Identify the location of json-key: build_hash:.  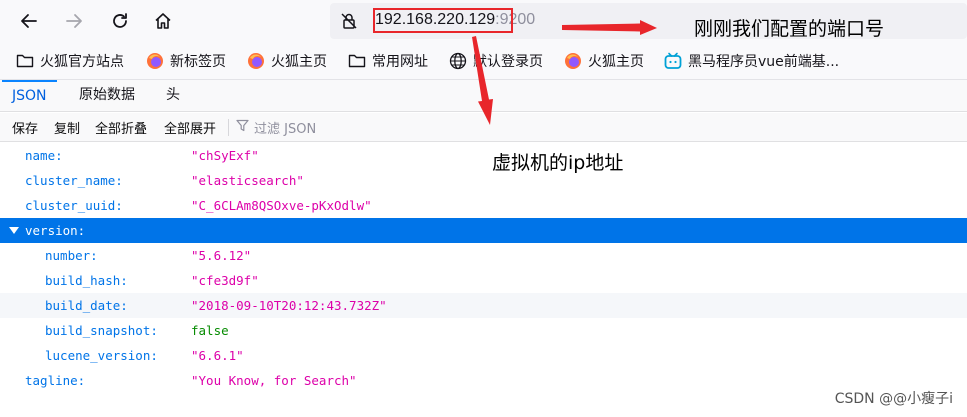
(86, 280).